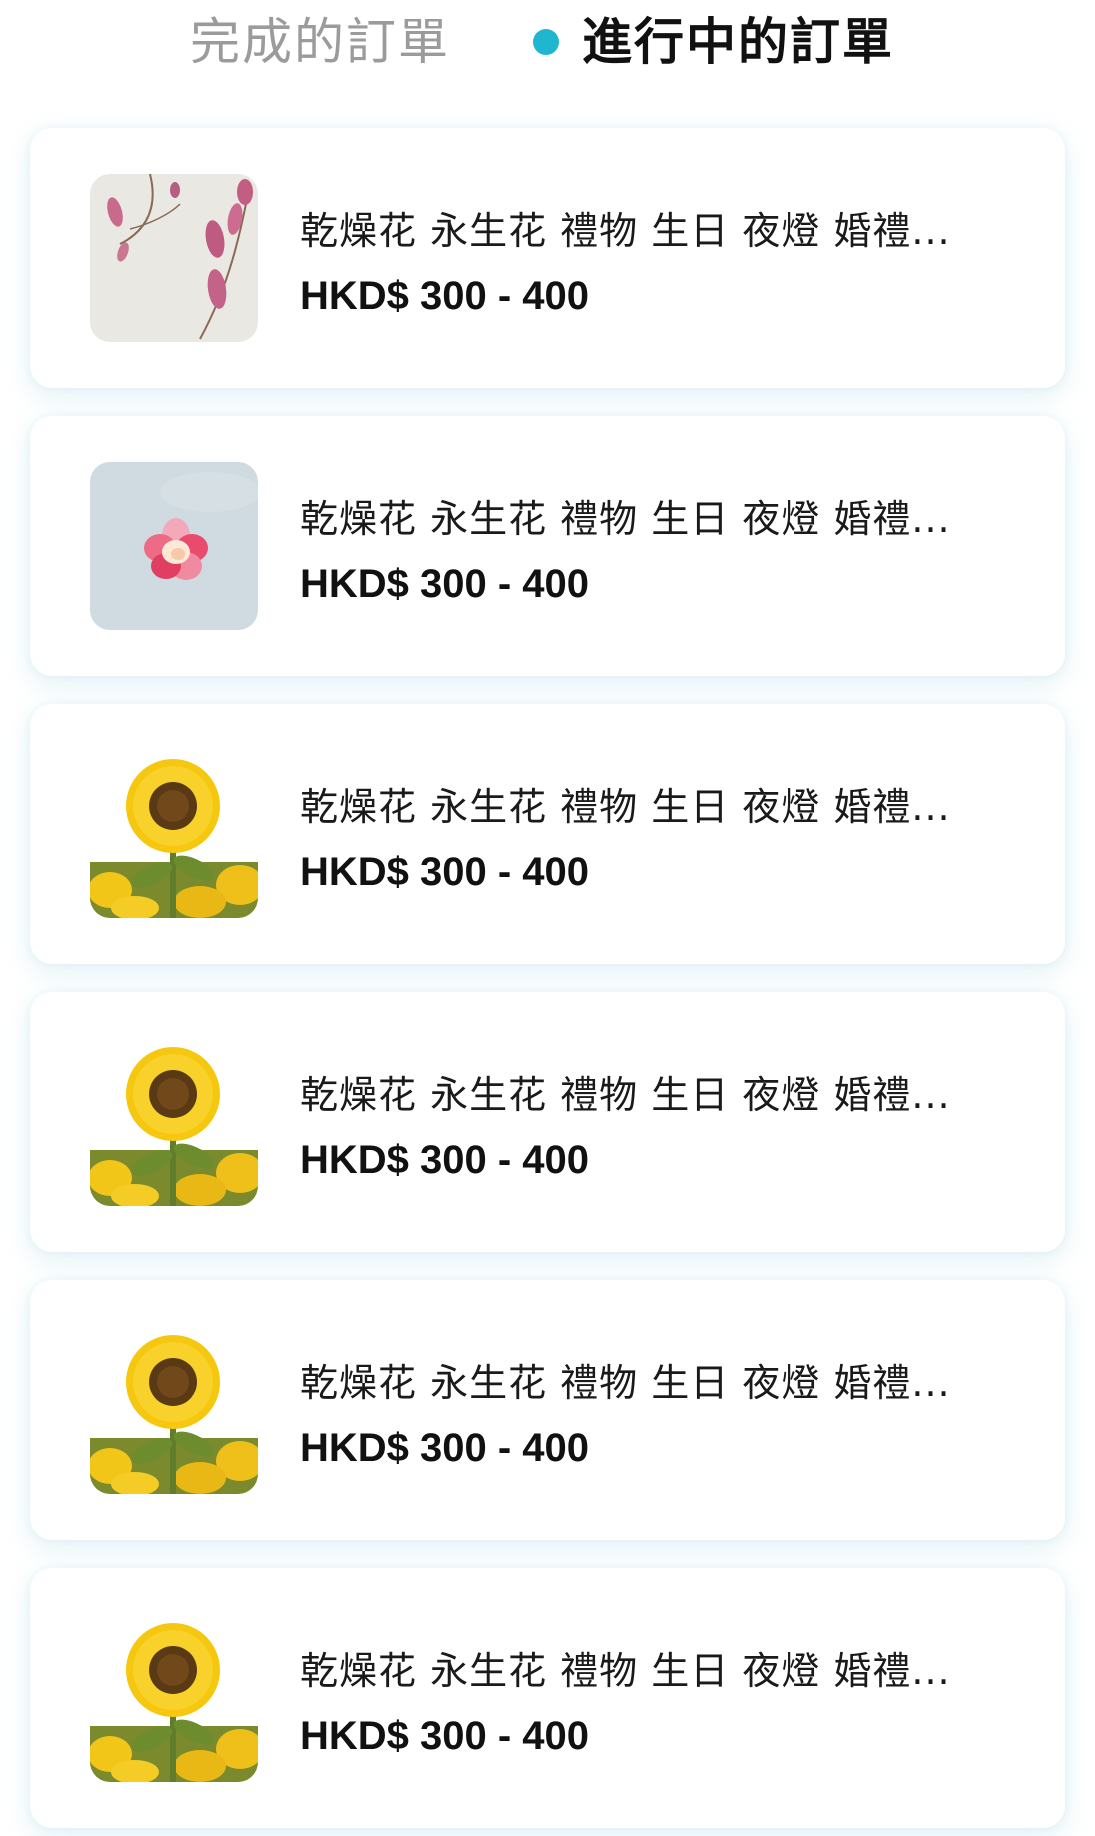 The height and width of the screenshot is (1836, 1095). What do you see at coordinates (738, 42) in the screenshot?
I see `tab-active-orders: 進行中的訂單` at bounding box center [738, 42].